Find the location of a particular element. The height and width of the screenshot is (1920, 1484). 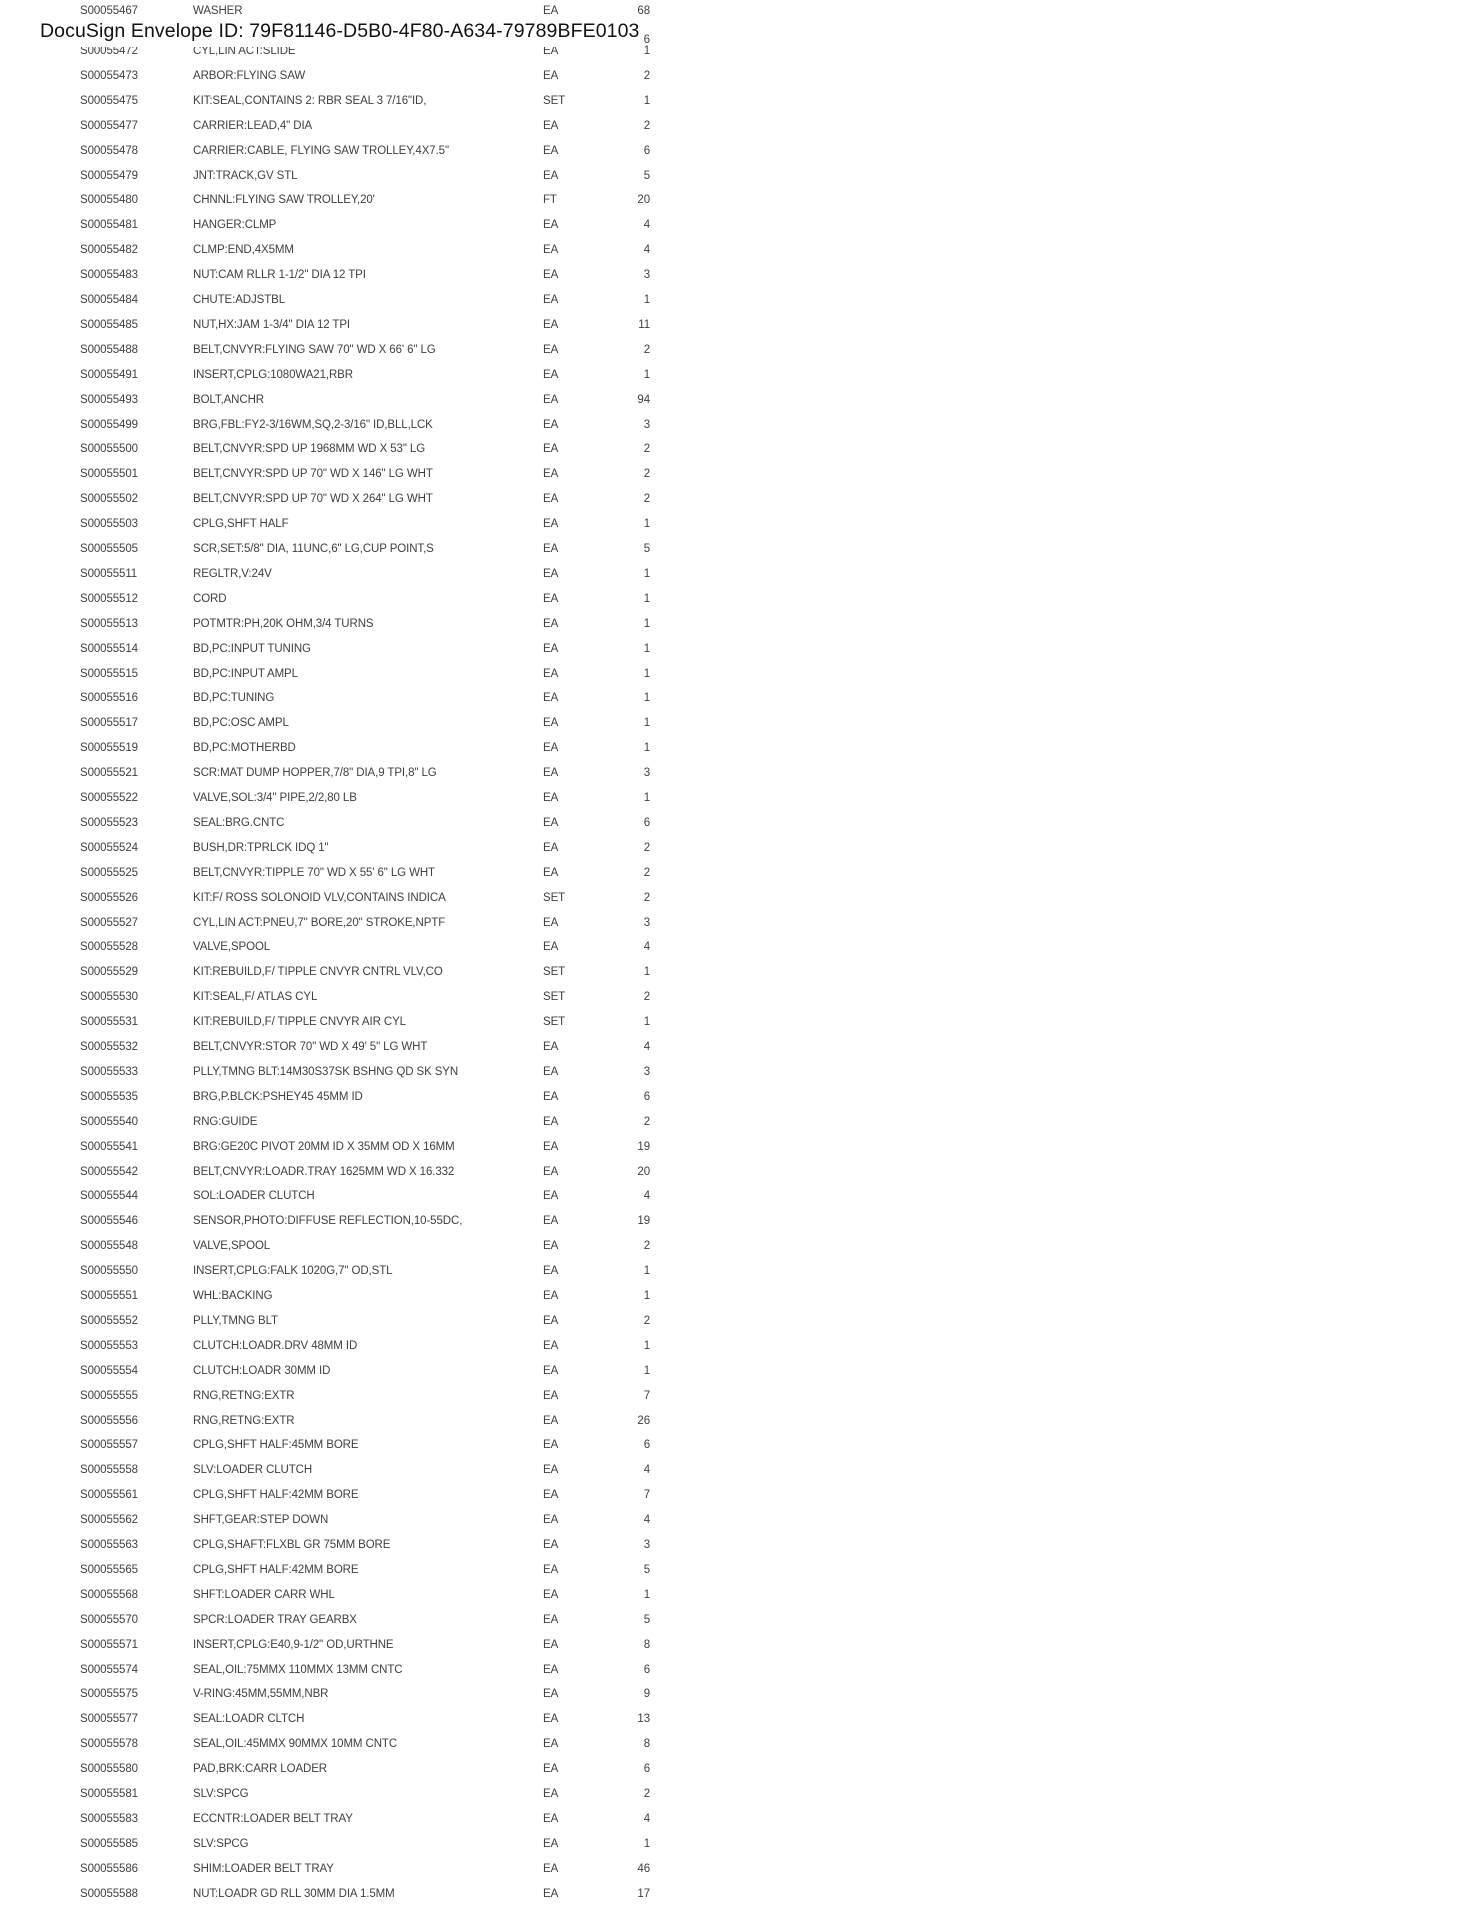

item-description: SOL:LOADER CLUTCH is located at coordinates (254, 1196).